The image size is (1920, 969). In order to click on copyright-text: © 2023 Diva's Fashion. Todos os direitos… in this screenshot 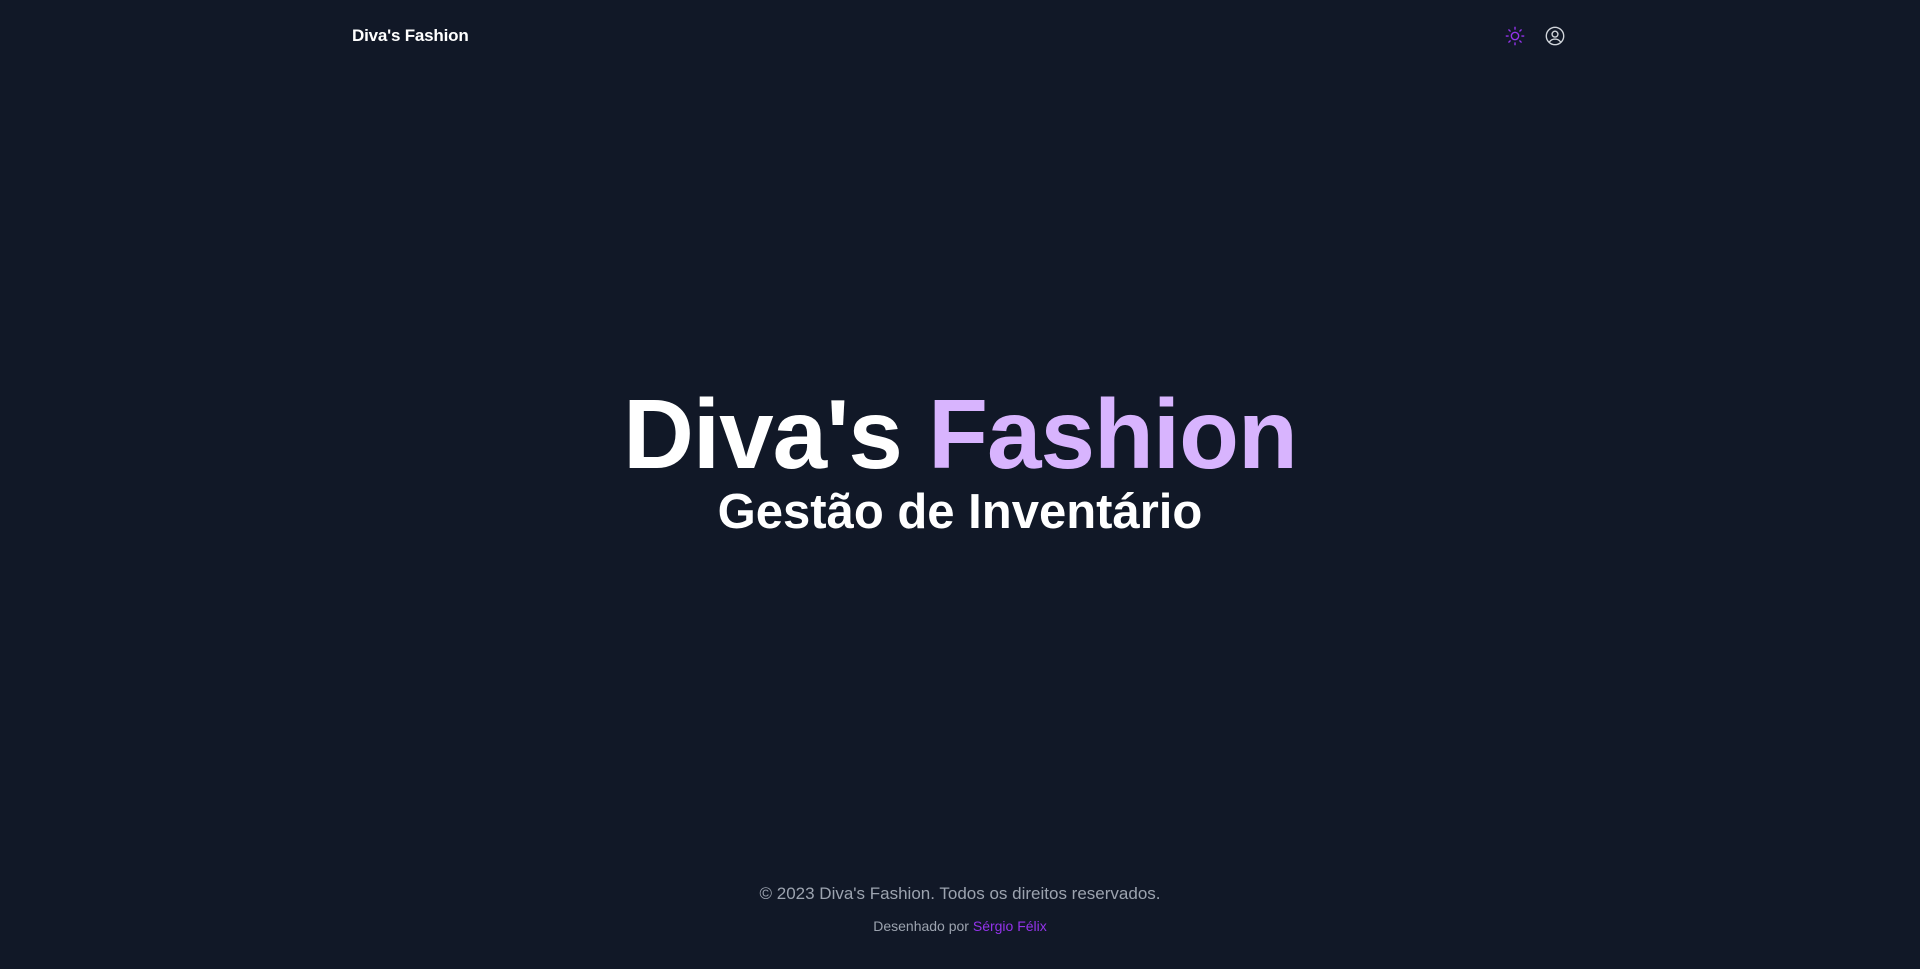, I will do `click(960, 893)`.